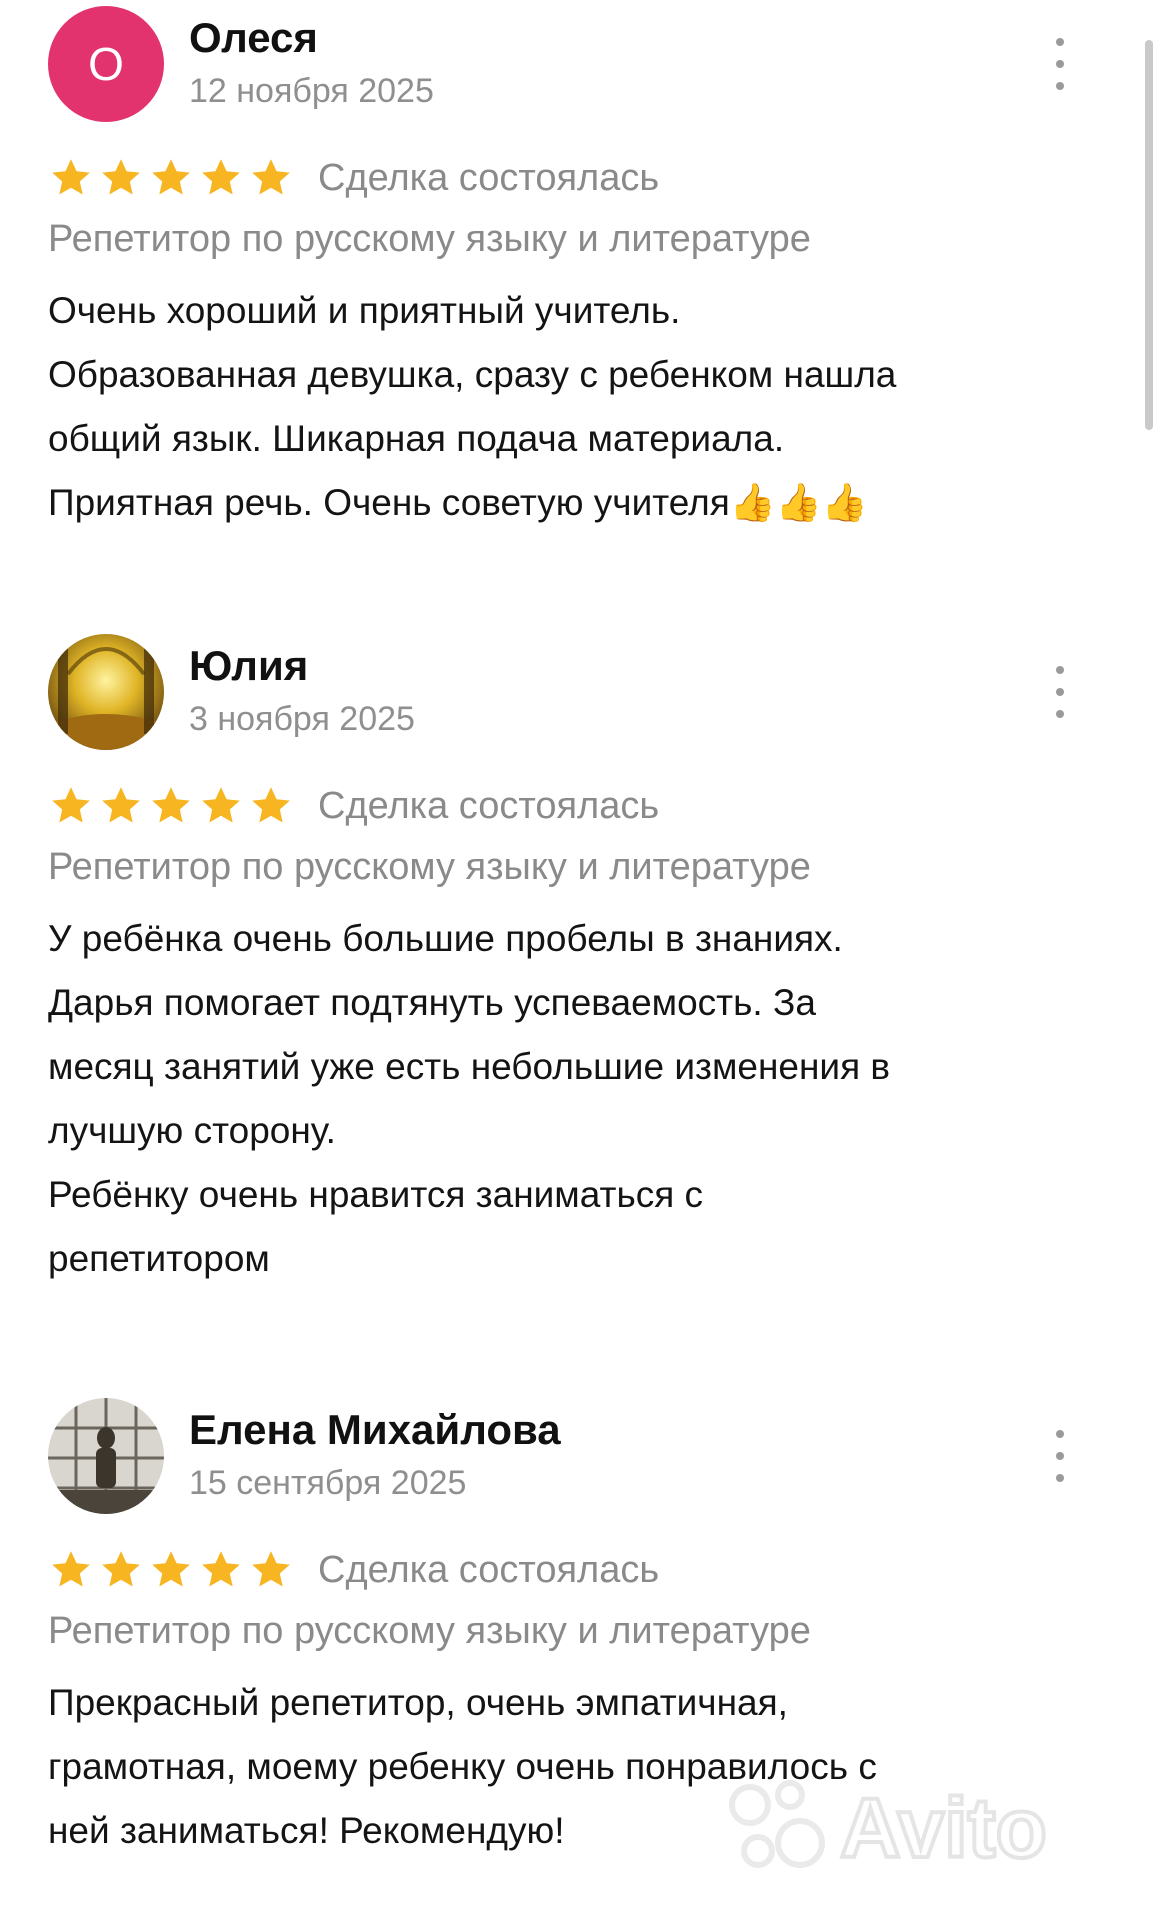  Describe the element at coordinates (328, 1483) in the screenshot. I see `review-date: 15 сентября 2025` at that location.